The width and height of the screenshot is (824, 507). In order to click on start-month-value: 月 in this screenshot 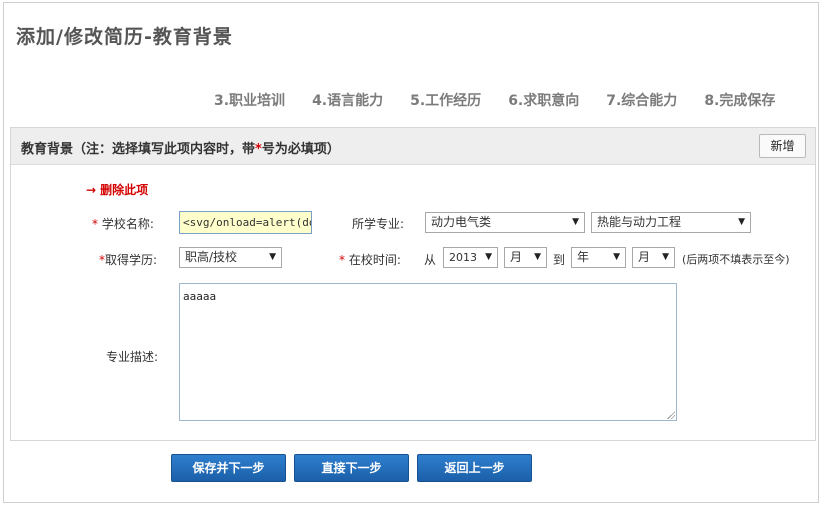, I will do `click(516, 257)`.